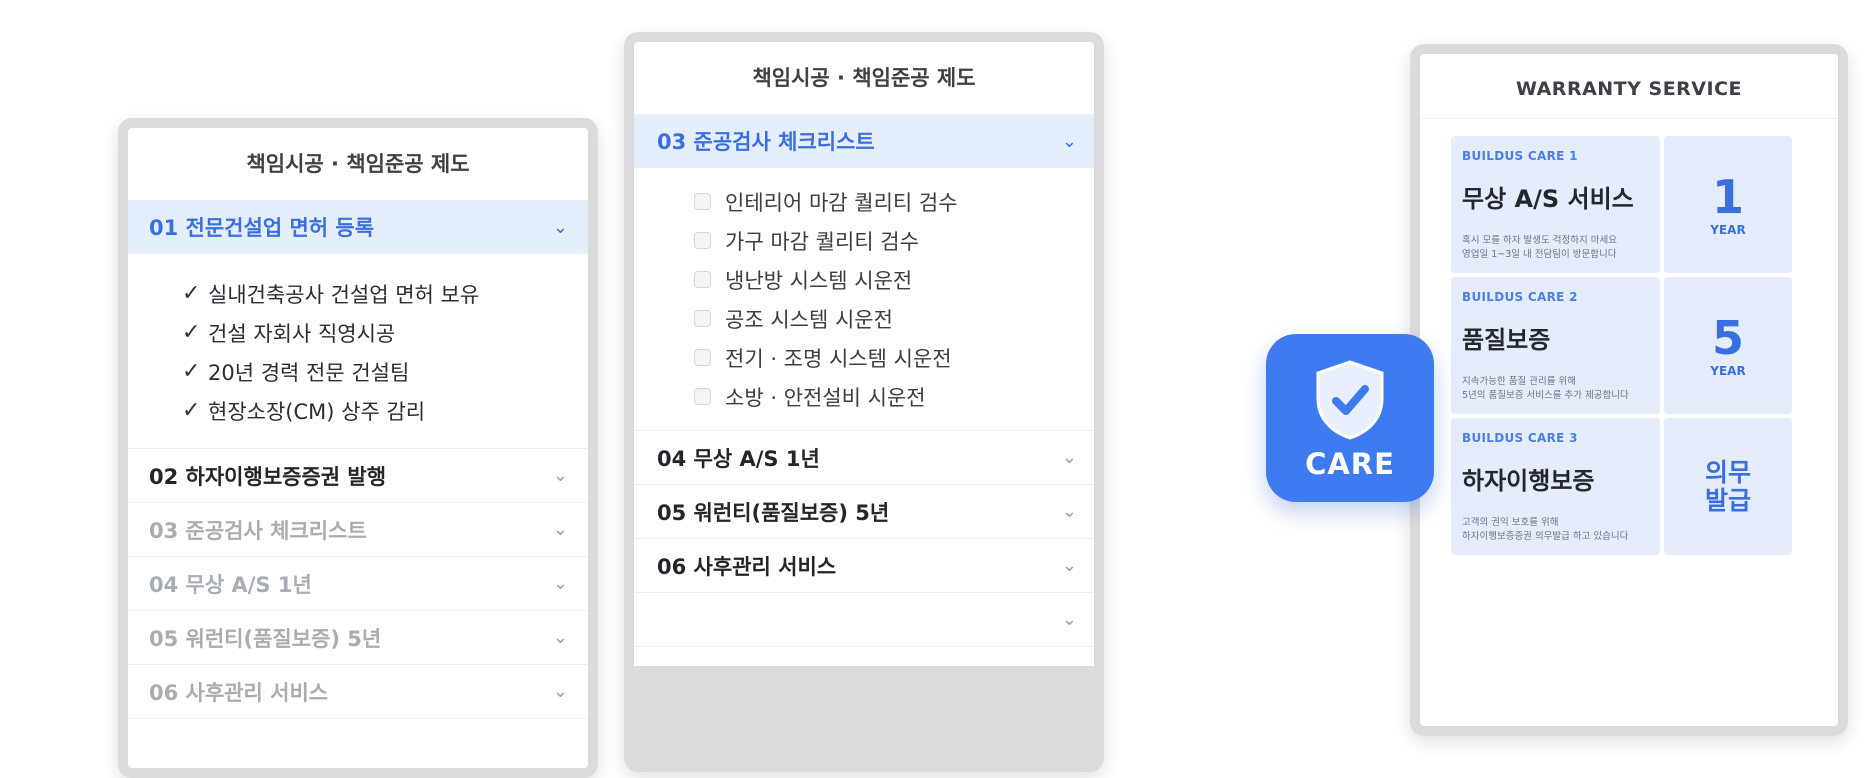 This screenshot has width=1866, height=778. What do you see at coordinates (1727, 196) in the screenshot?
I see `period-number: 1` at bounding box center [1727, 196].